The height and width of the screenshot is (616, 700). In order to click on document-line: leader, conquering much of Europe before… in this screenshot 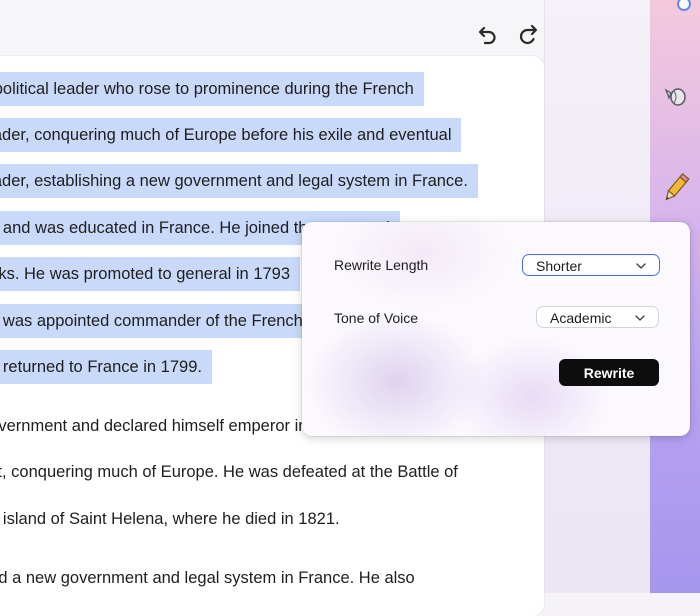, I will do `click(231, 135)`.